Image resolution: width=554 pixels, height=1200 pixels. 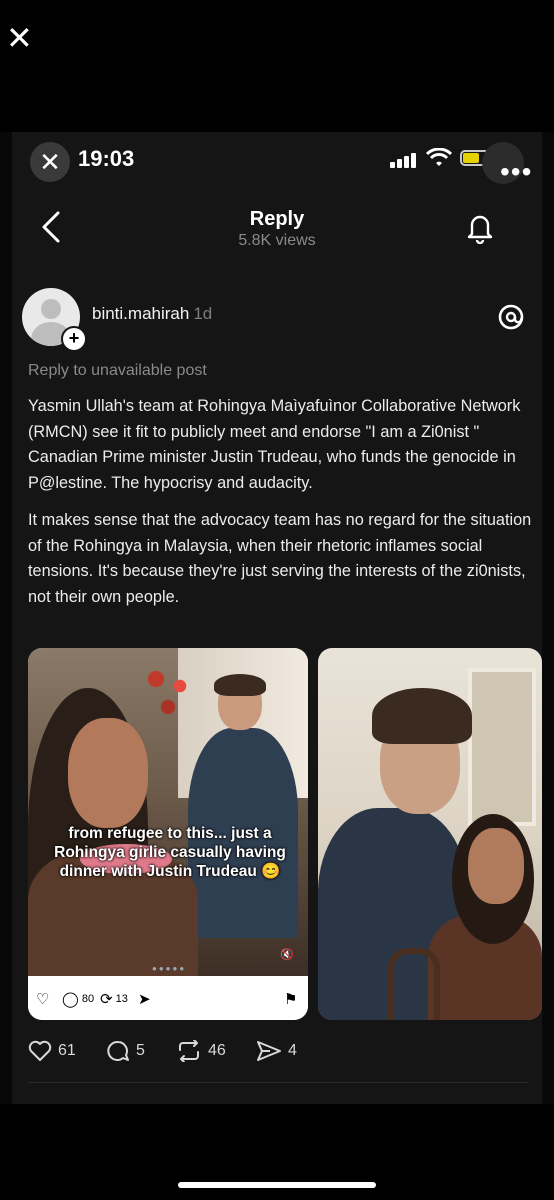 What do you see at coordinates (278, 1082) in the screenshot?
I see `divider` at bounding box center [278, 1082].